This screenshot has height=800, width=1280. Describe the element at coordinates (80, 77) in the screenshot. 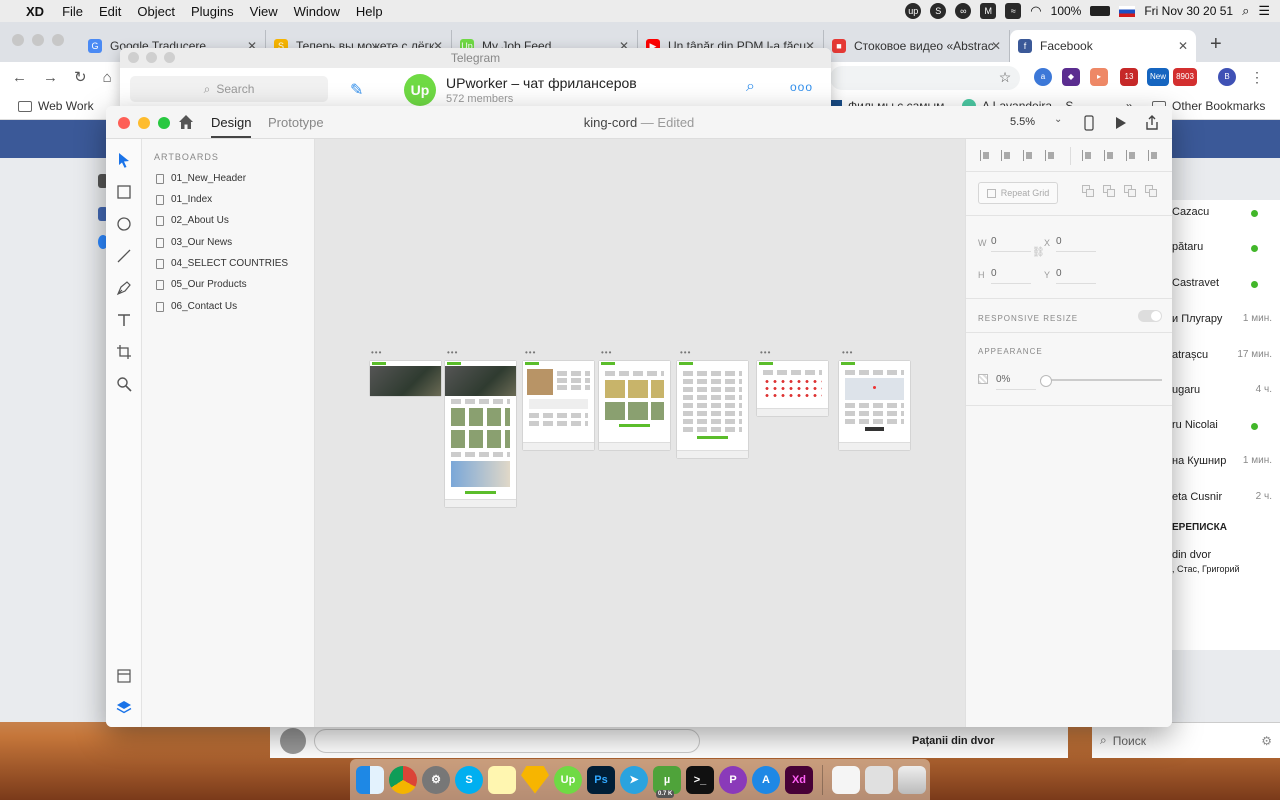

I see `reload-icon: ↻` at that location.